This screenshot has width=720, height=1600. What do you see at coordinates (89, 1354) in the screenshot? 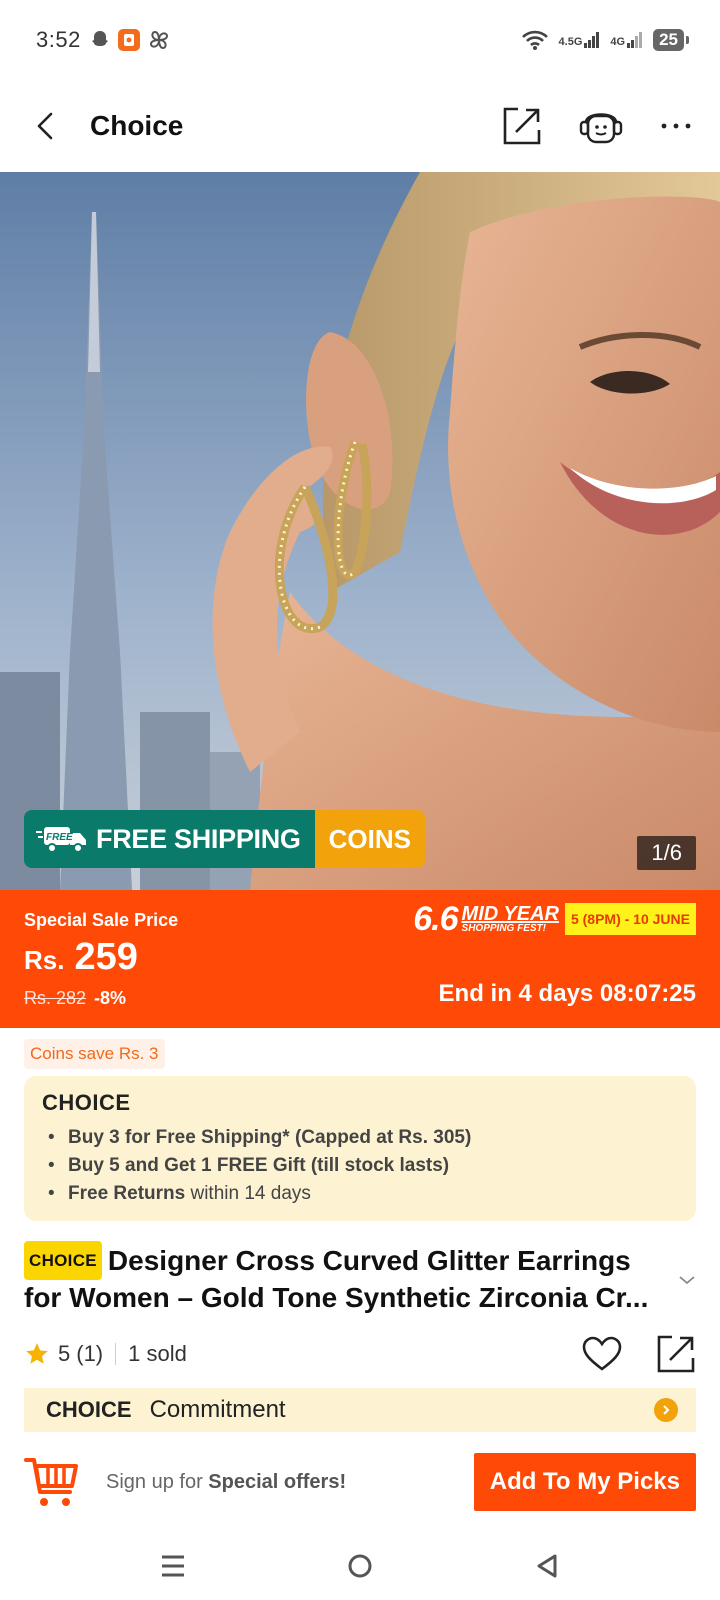
I see `review-count: (1)` at bounding box center [89, 1354].